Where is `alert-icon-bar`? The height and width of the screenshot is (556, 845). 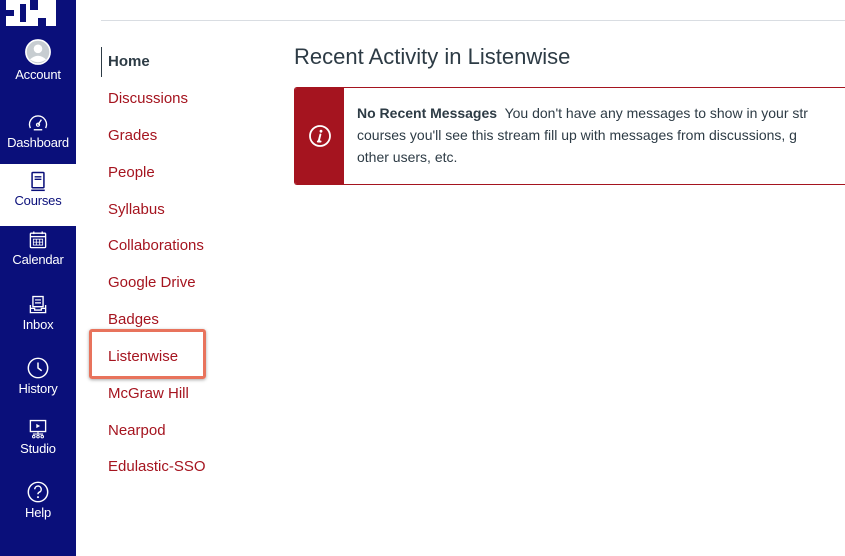 alert-icon-bar is located at coordinates (319, 136).